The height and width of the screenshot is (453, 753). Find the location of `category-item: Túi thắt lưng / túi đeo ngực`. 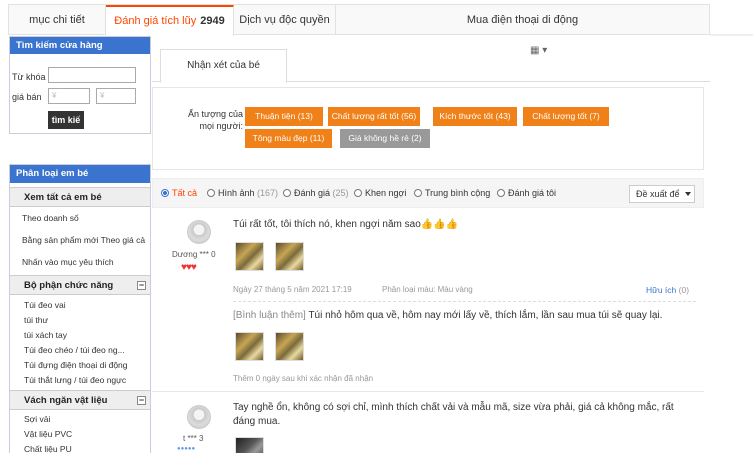

category-item: Túi thắt lưng / túi đeo ngực is located at coordinates (80, 380).